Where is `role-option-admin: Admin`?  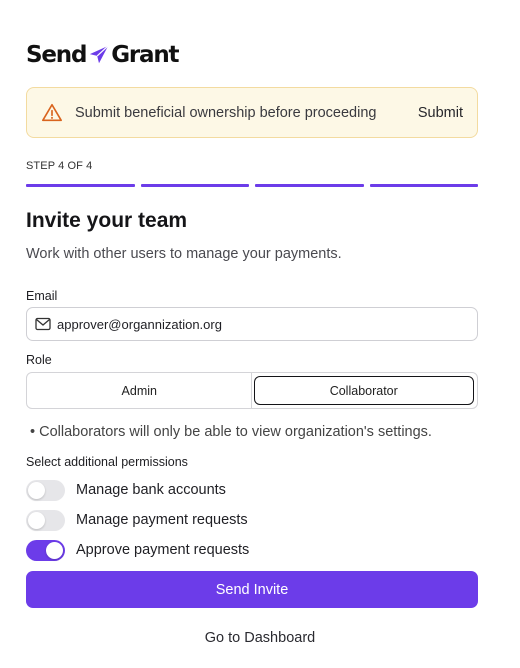
role-option-admin: Admin is located at coordinates (139, 390).